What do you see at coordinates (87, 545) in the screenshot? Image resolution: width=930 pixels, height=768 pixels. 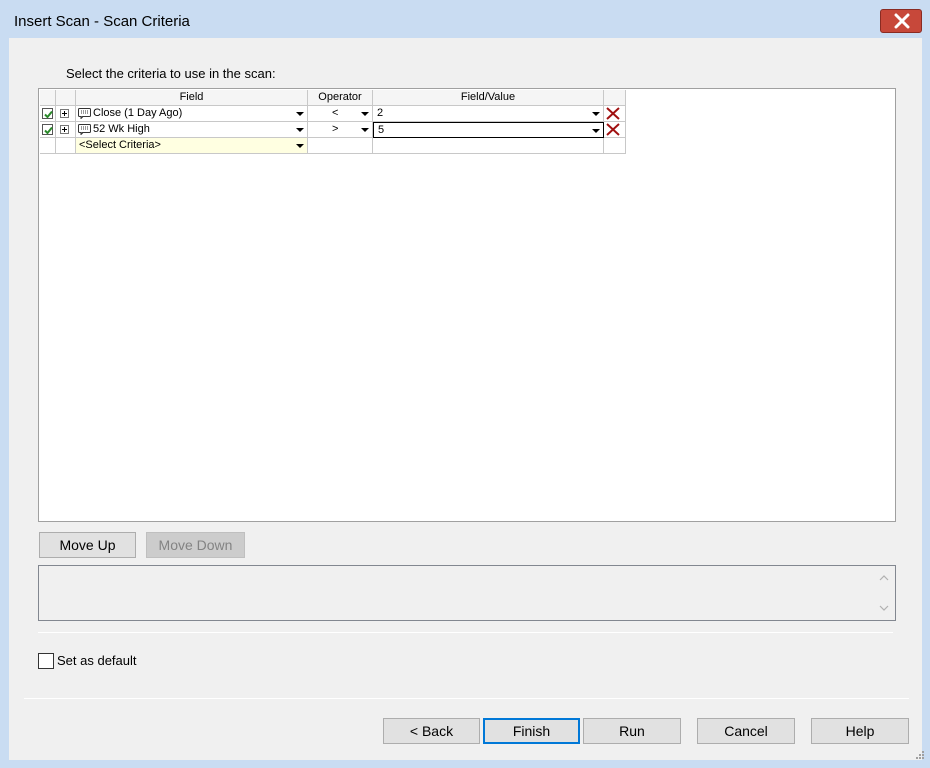 I see `move-up-button: Move Up` at bounding box center [87, 545].